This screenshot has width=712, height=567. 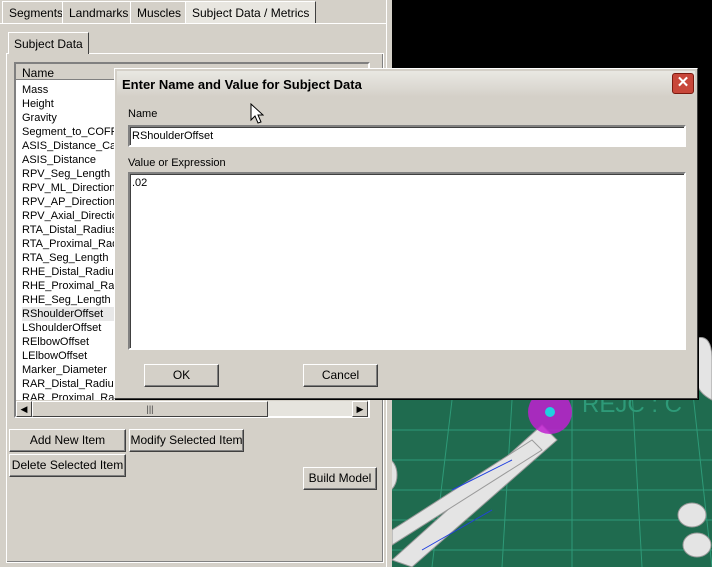 What do you see at coordinates (72, 384) in the screenshot?
I see `list-item: RAR_Distal_Radius` at bounding box center [72, 384].